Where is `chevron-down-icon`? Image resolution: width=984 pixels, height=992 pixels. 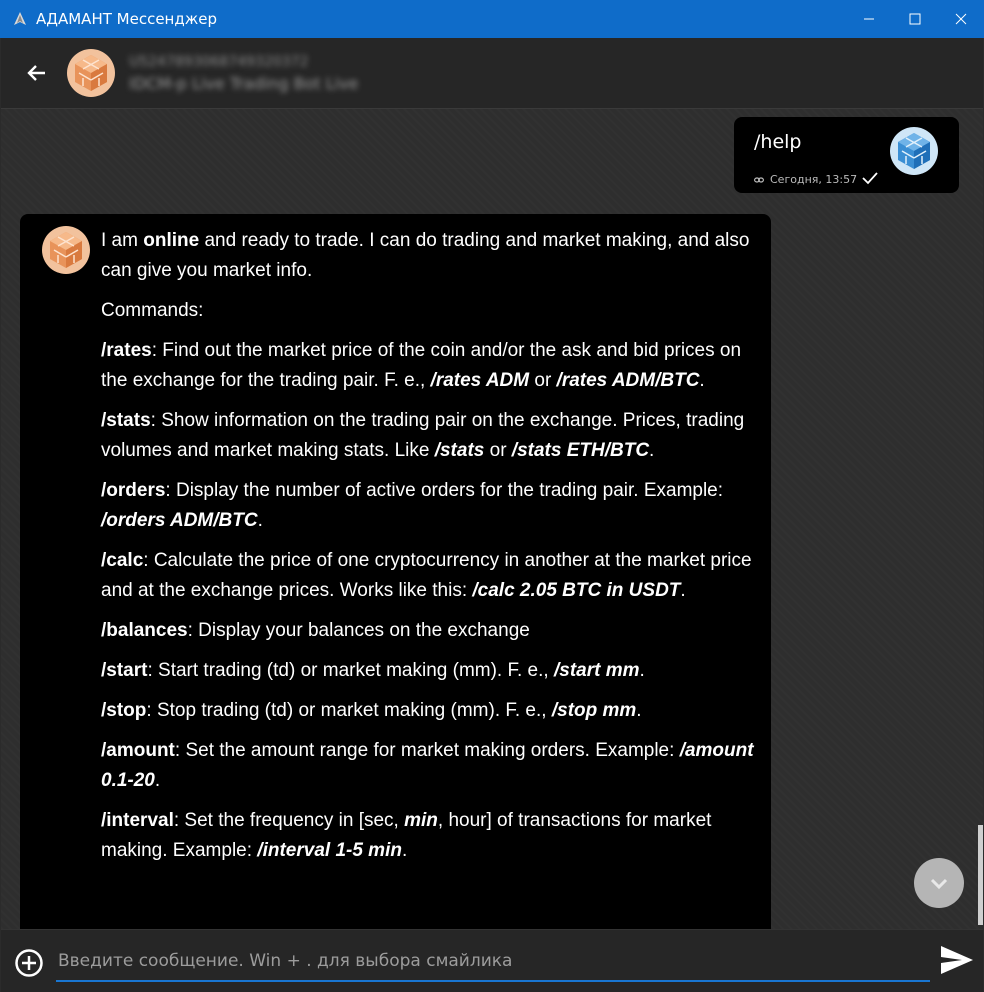
chevron-down-icon is located at coordinates (939, 884).